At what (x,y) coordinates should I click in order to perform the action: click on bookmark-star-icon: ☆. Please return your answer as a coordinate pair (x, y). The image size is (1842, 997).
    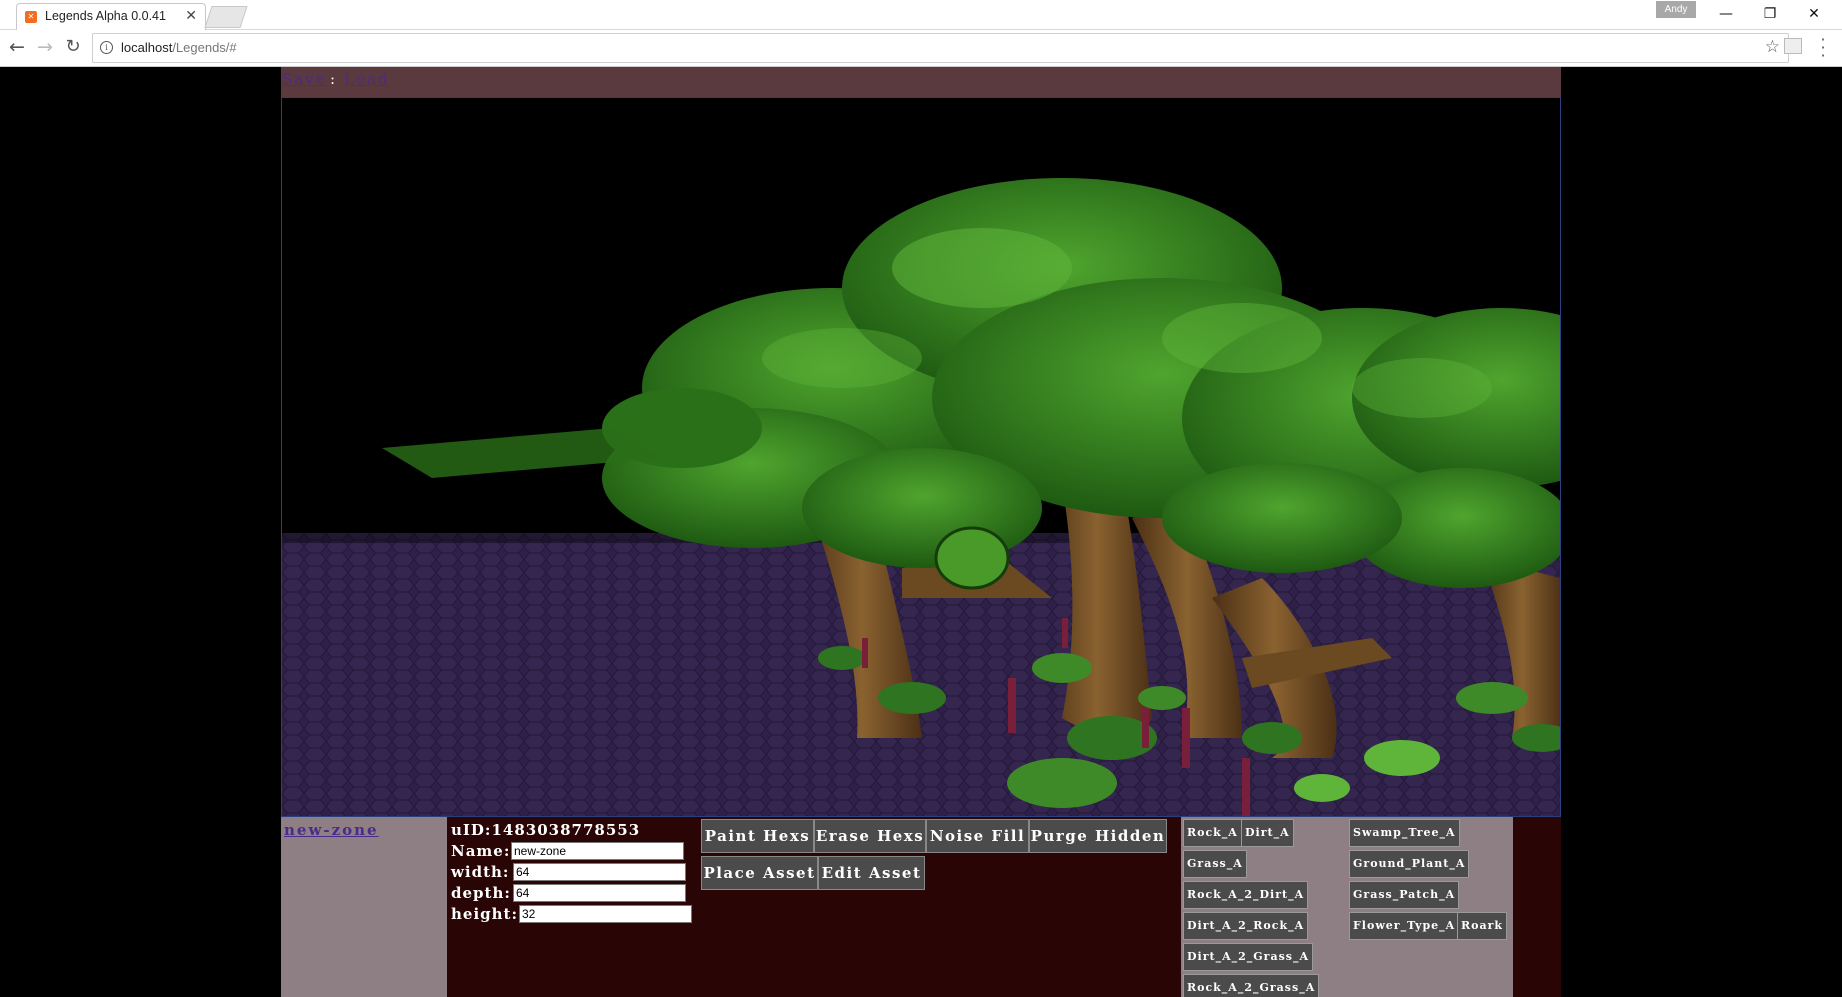
    Looking at the image, I should click on (1772, 47).